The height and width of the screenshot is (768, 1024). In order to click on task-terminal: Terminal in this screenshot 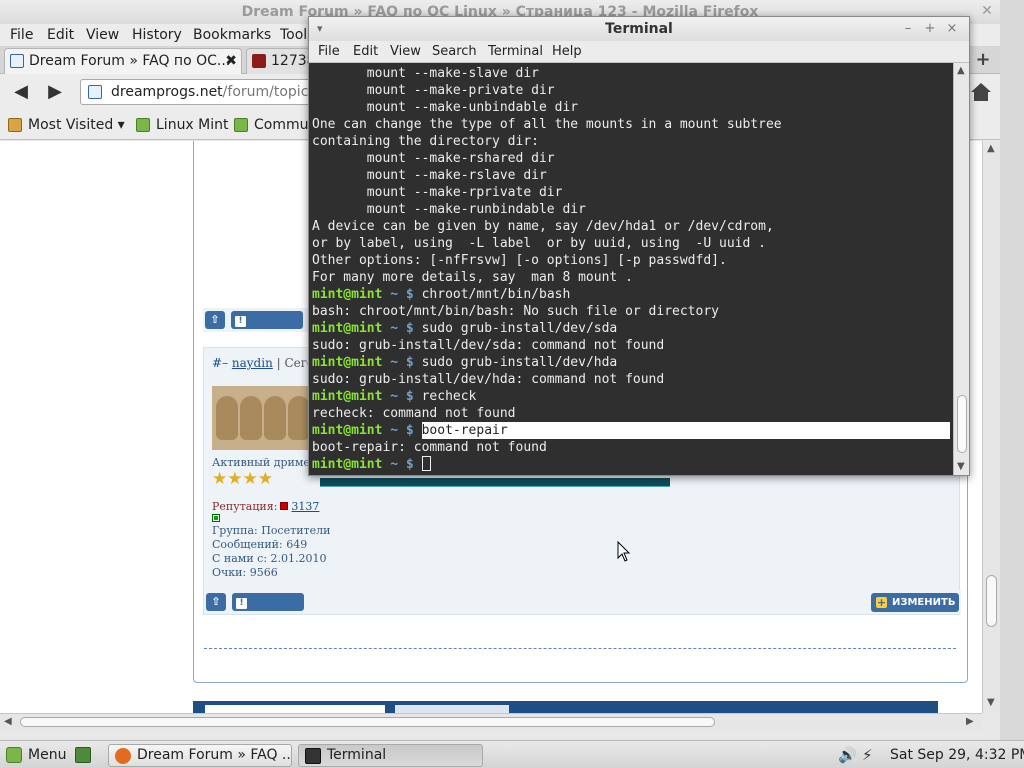, I will do `click(390, 755)`.